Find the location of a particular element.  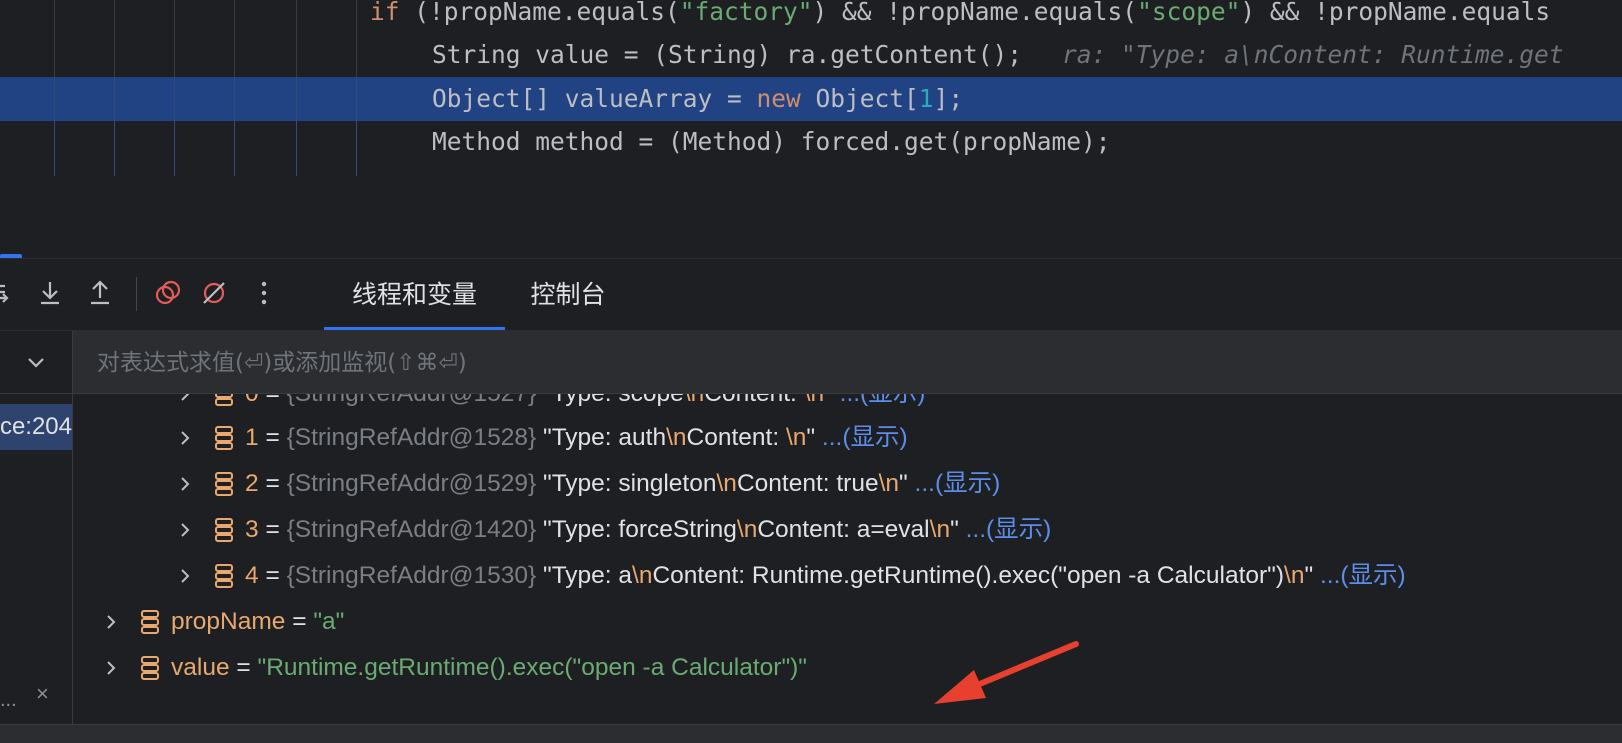

evaluate-bar is located at coordinates (847, 362).